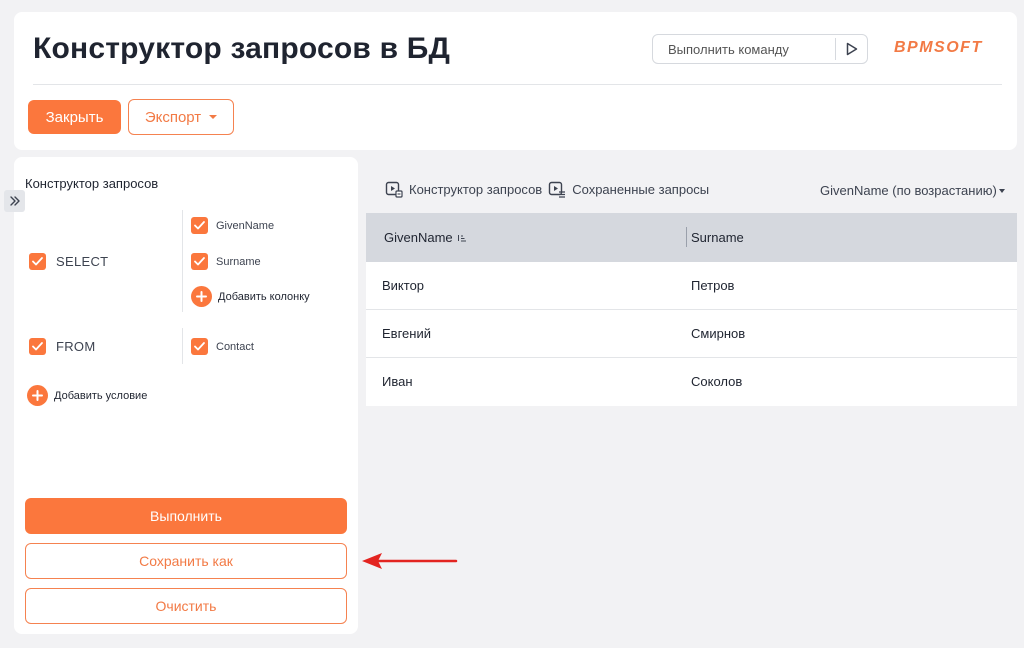  What do you see at coordinates (245, 226) in the screenshot?
I see `field-label-givenname: GivenName` at bounding box center [245, 226].